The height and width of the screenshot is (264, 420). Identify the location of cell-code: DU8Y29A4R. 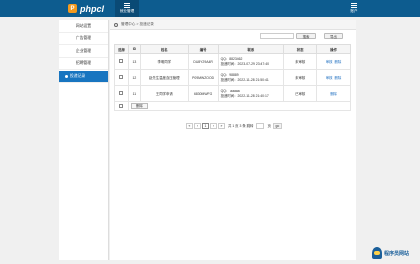
(203, 61).